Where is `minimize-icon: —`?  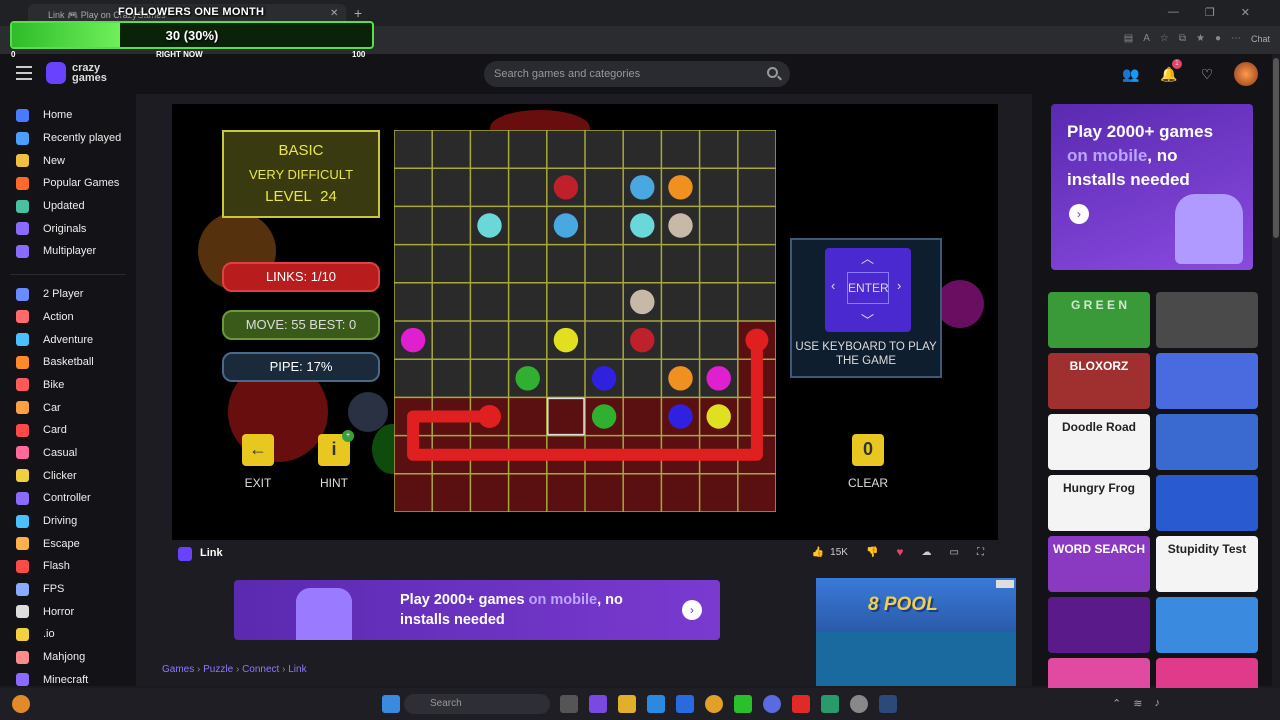 minimize-icon: — is located at coordinates (1173, 12).